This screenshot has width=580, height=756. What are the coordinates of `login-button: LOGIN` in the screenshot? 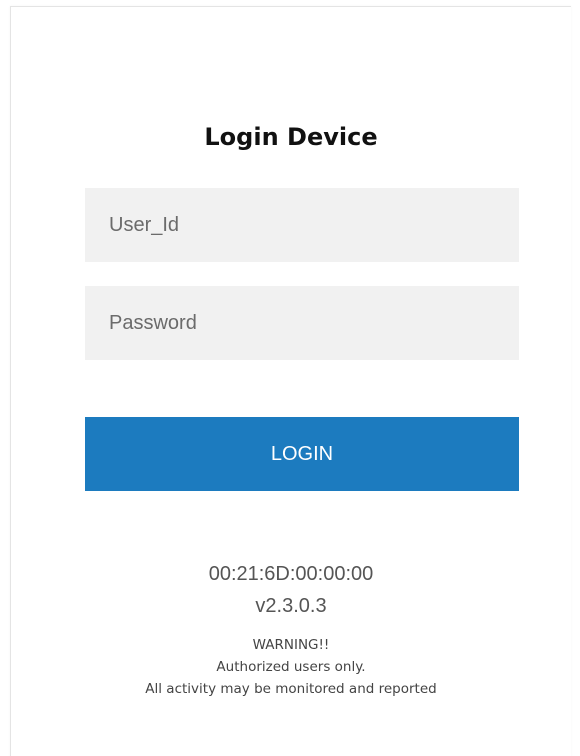 It's located at (302, 454).